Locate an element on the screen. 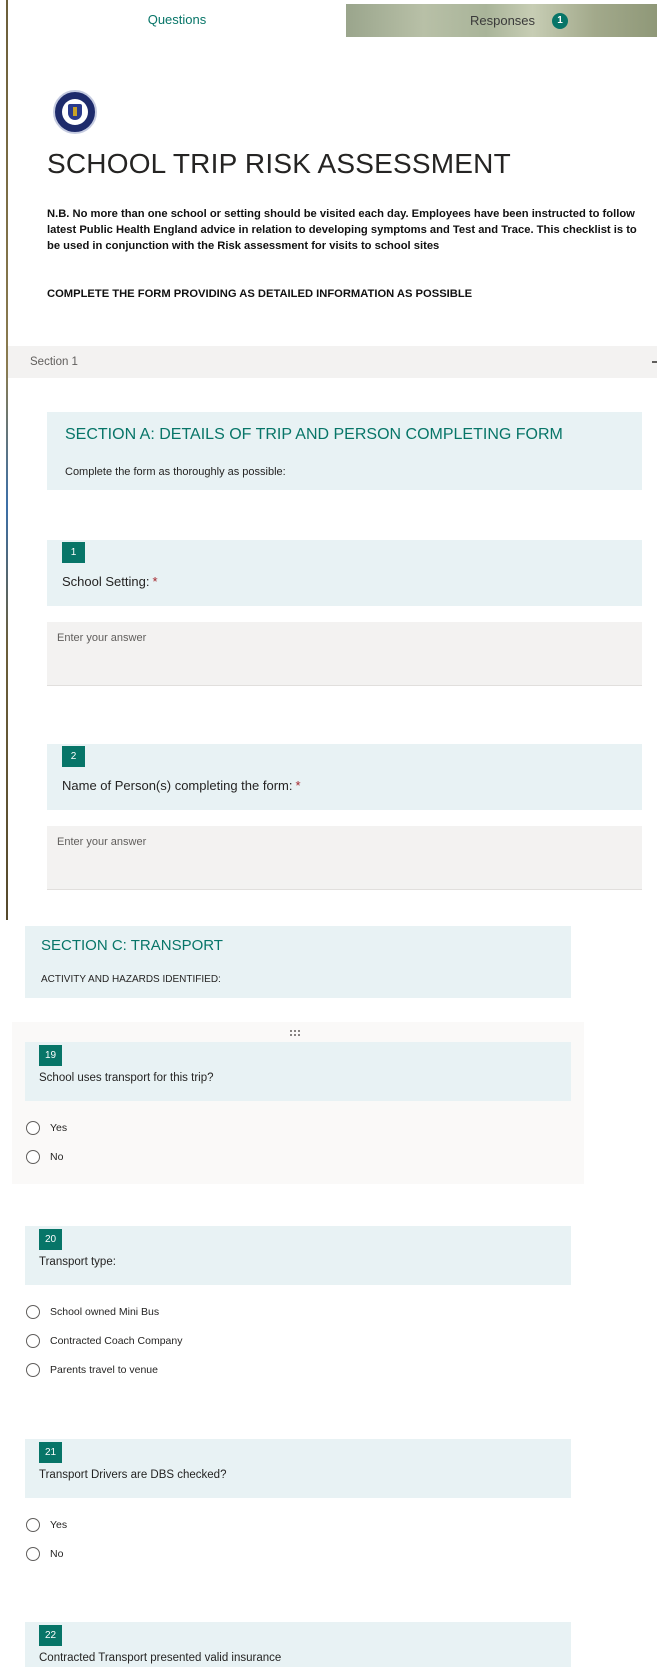  question-1-header: 1 School Setting: * is located at coordinates (344, 573).